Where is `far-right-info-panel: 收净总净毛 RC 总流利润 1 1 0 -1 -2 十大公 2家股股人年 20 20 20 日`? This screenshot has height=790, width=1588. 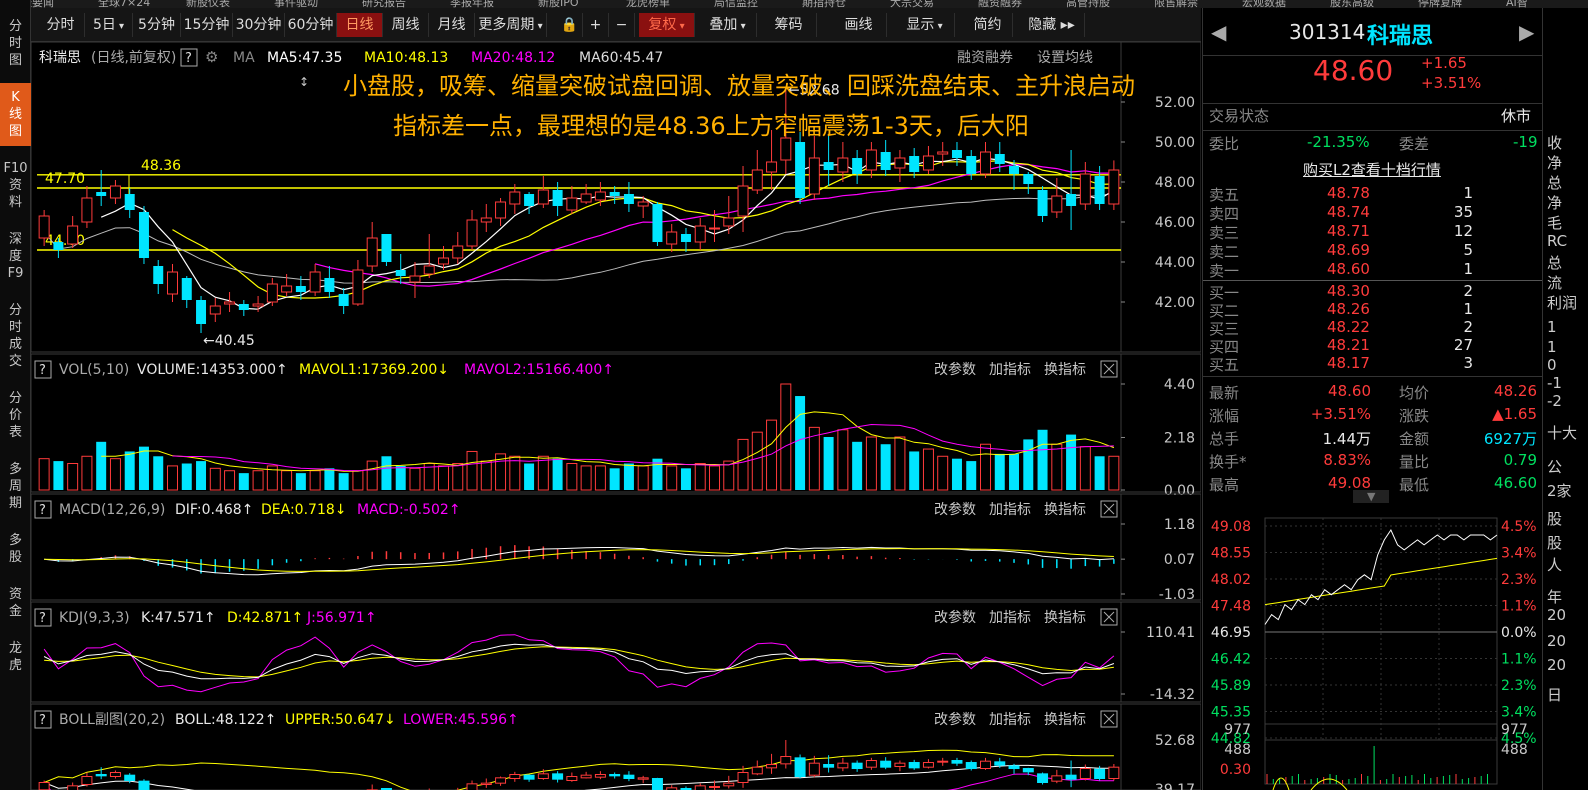 far-right-info-panel: 收净总净毛 RC 总流利润 1 1 0 -1 -2 十大公 2家股股人年 20 20 20 日 is located at coordinates (1565, 399).